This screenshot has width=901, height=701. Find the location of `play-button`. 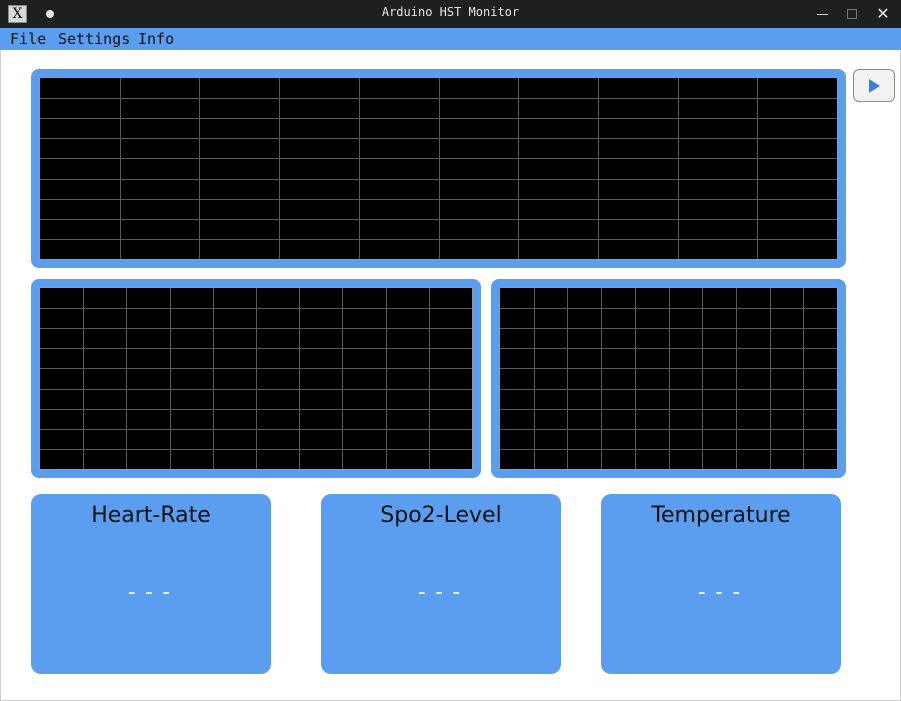

play-button is located at coordinates (874, 85).